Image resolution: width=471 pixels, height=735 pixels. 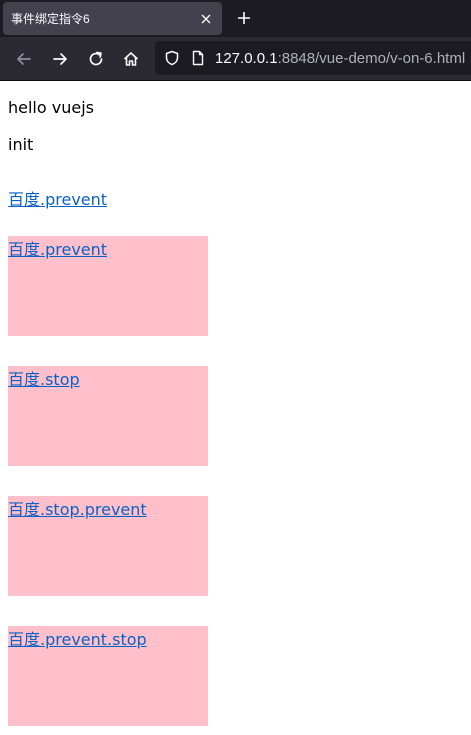 What do you see at coordinates (21, 144) in the screenshot?
I see `status-text: init` at bounding box center [21, 144].